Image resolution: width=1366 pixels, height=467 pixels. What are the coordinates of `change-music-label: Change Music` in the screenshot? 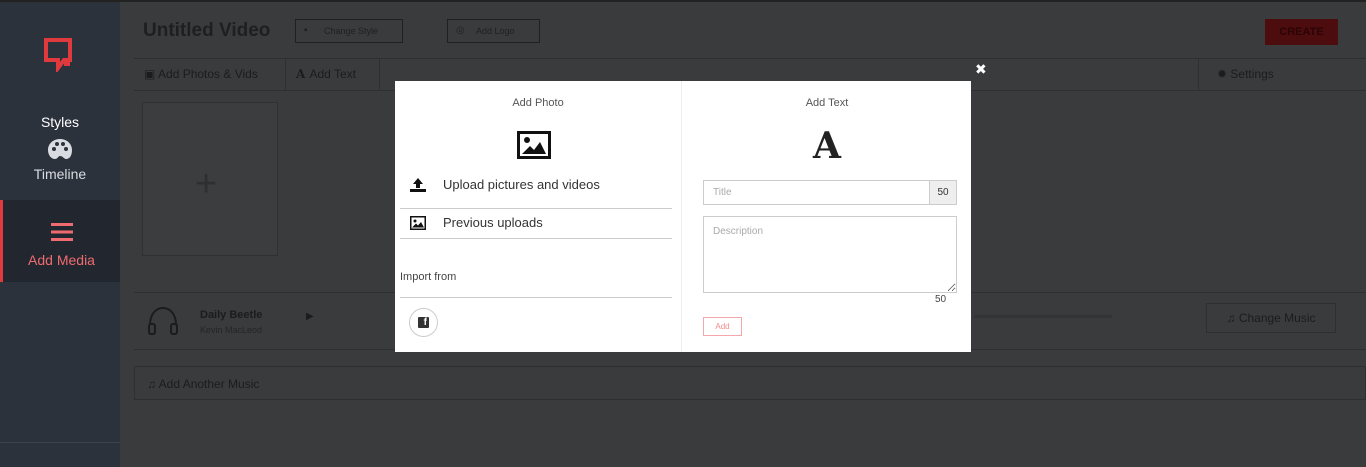 It's located at (1277, 318).